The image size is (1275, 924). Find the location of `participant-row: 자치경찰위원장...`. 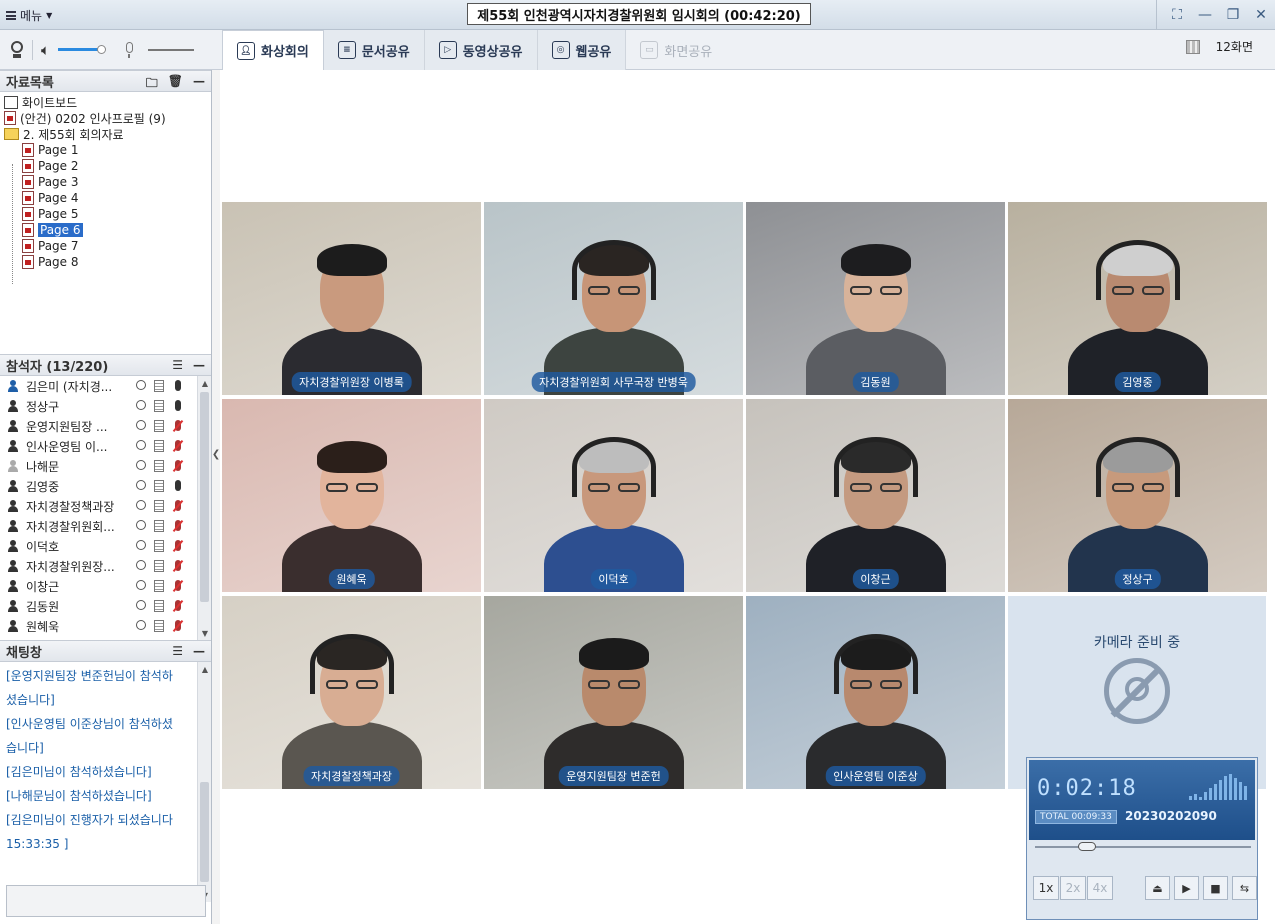

participant-row: 자치경찰위원장... is located at coordinates (105, 566).